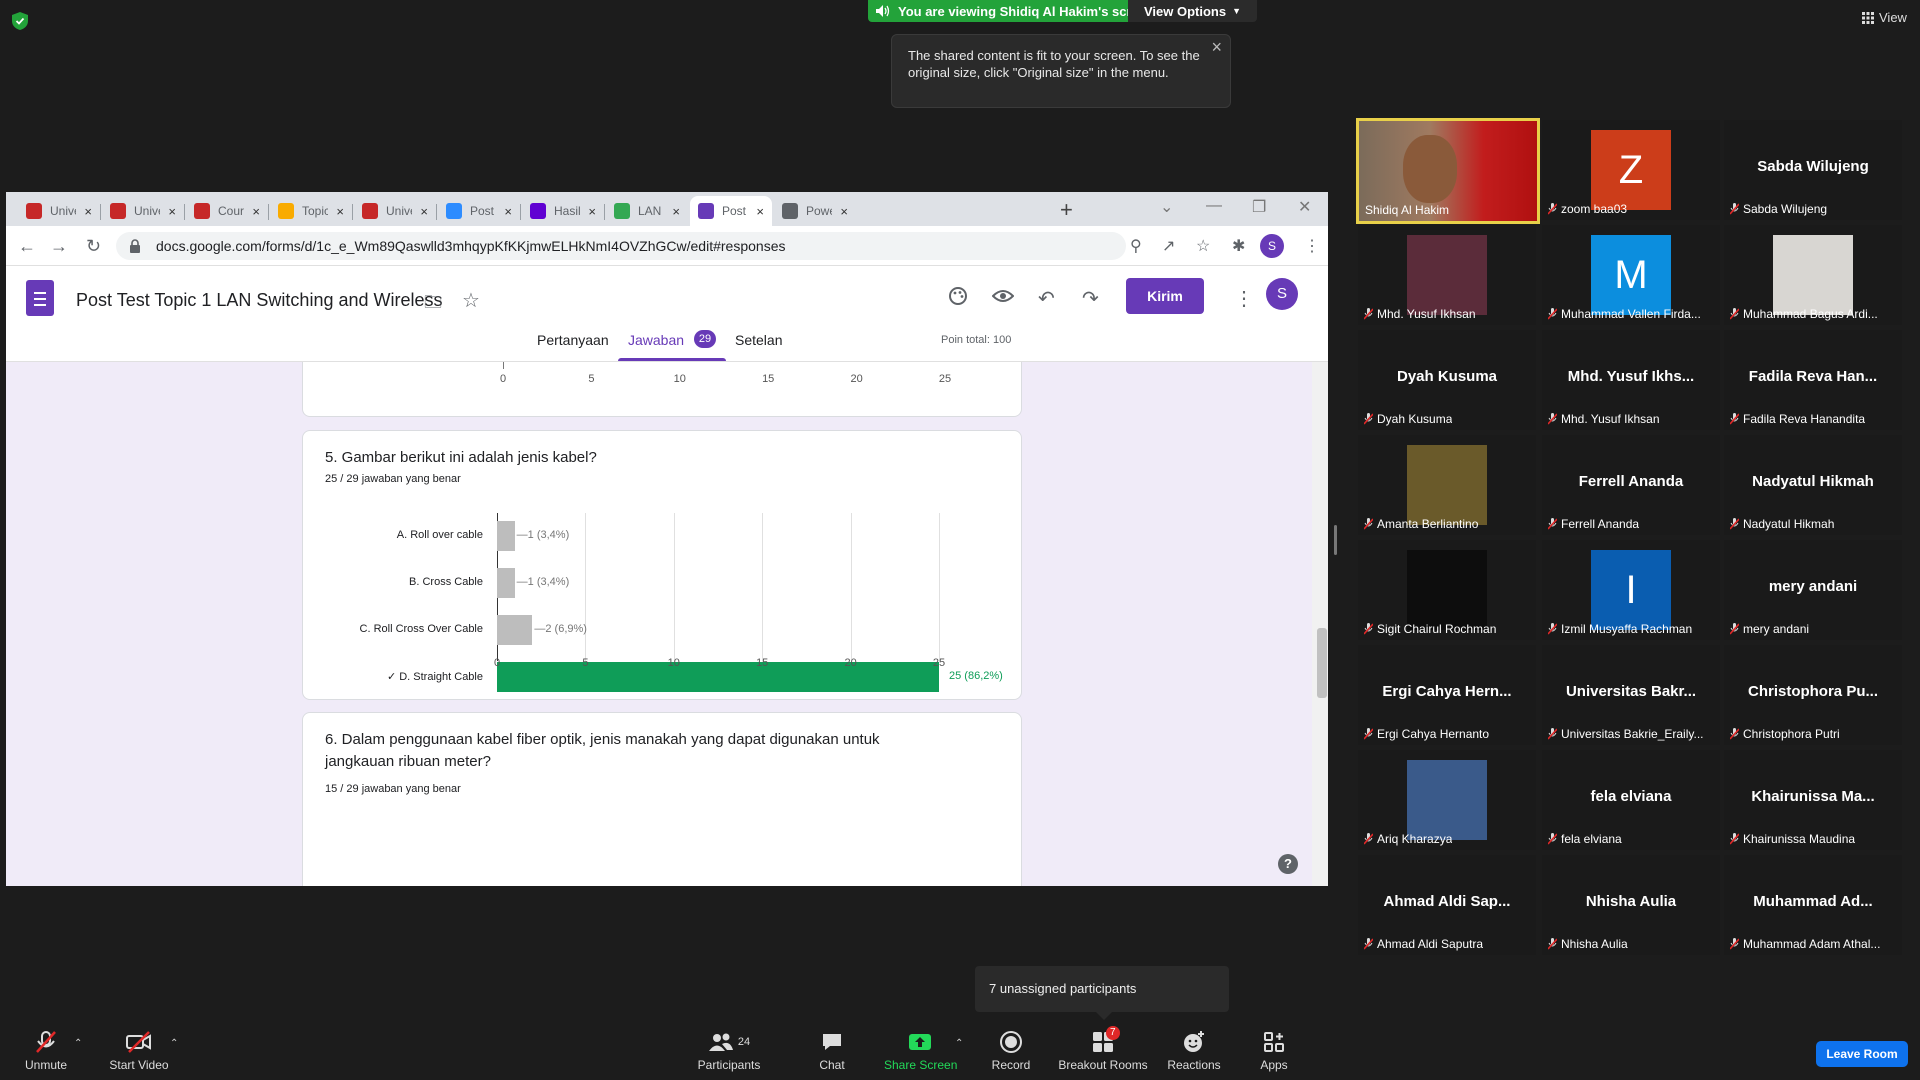  Describe the element at coordinates (832, 1051) in the screenshot. I see `chat-button: Chat` at that location.